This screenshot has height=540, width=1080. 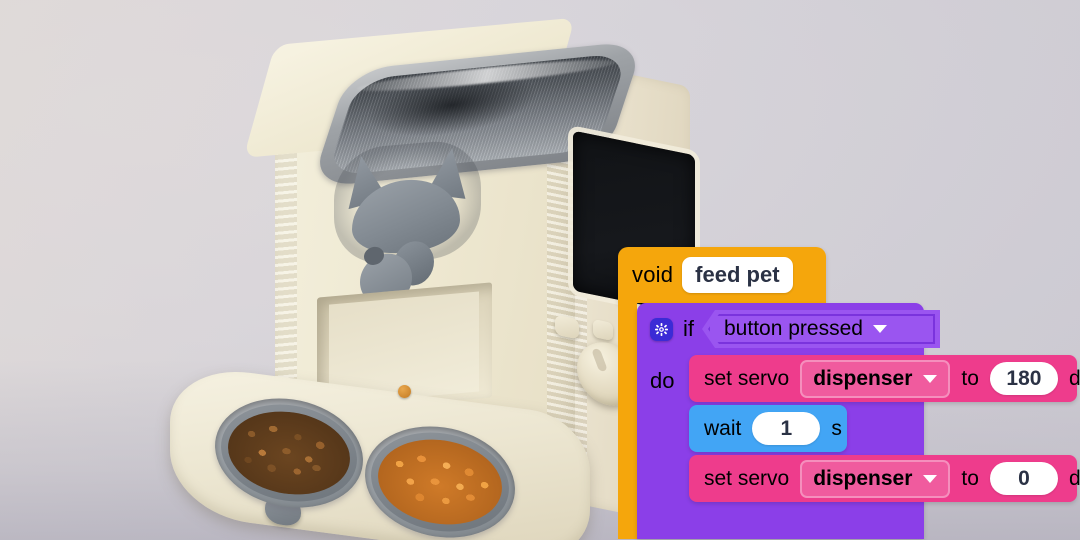 I want to click on servo-target-label-1: dispenser, so click(x=863, y=378).